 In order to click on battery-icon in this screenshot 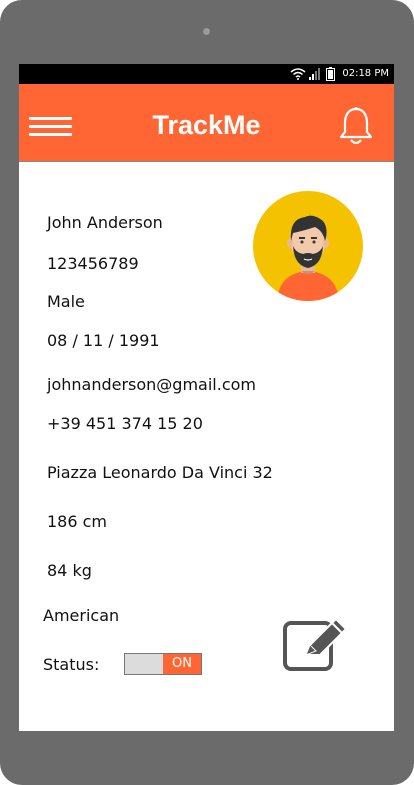, I will do `click(330, 74)`.